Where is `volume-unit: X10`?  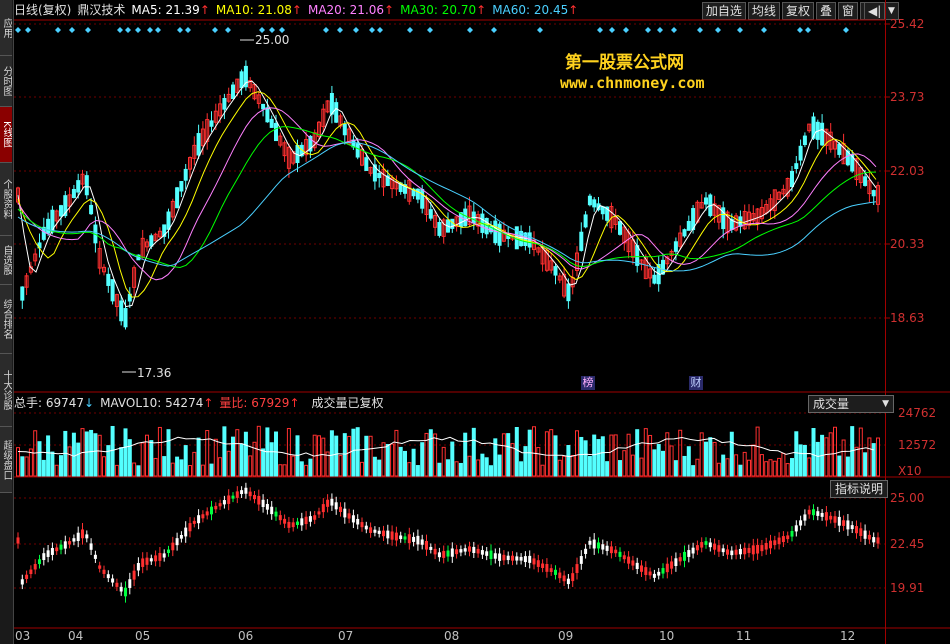
volume-unit: X10 is located at coordinates (910, 471).